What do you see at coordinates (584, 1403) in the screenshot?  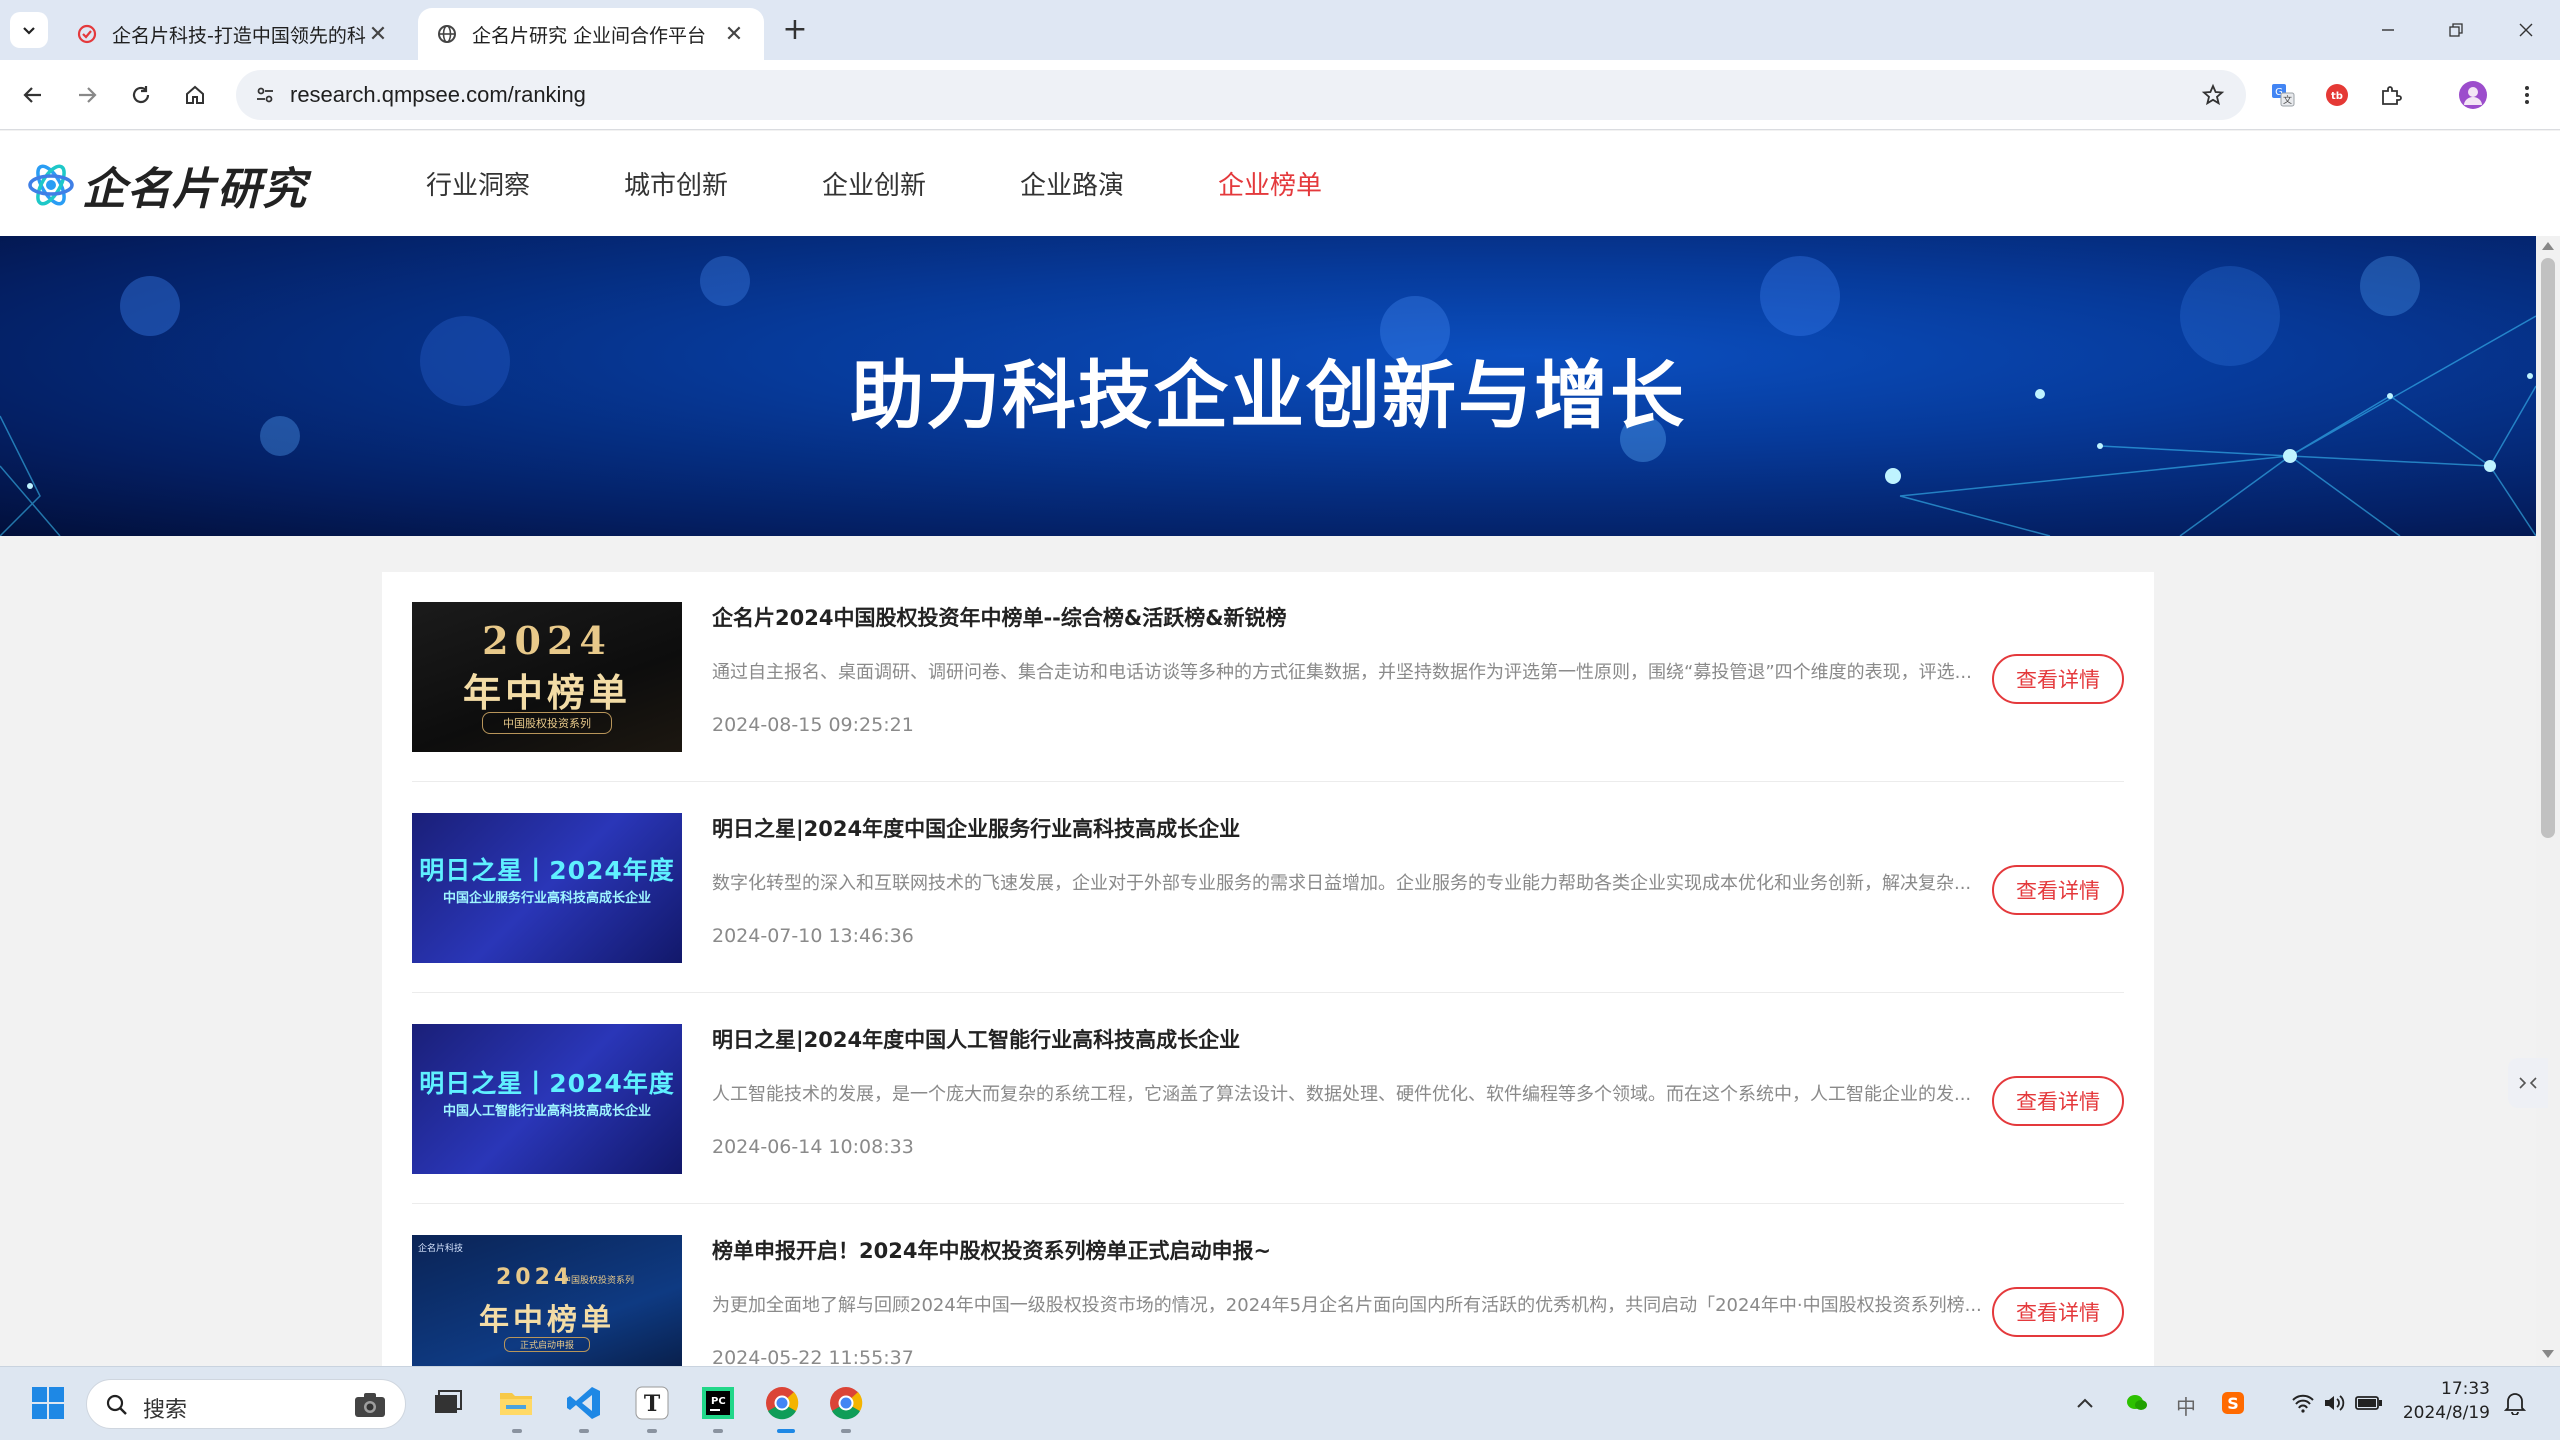 I see `vscode-button` at bounding box center [584, 1403].